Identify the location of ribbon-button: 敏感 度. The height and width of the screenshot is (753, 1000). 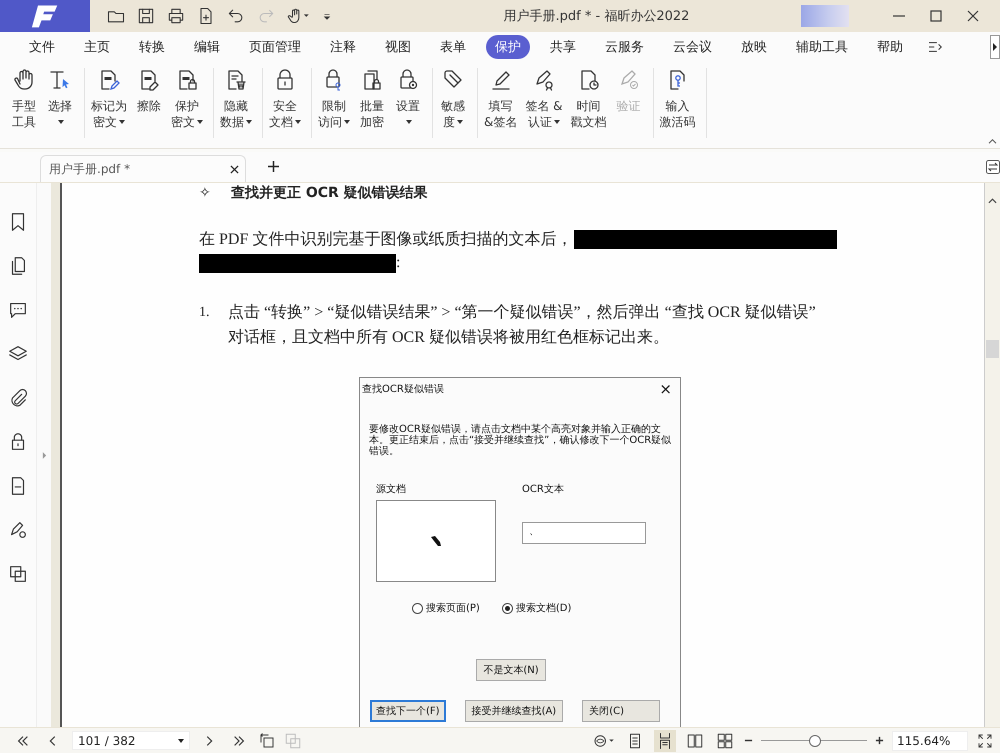
(453, 103).